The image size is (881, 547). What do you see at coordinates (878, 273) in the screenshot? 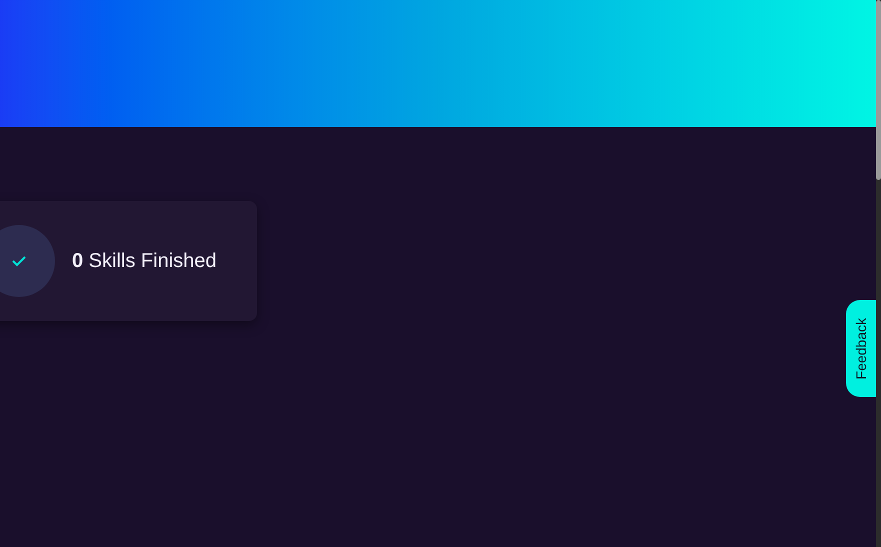
I see `scrollbar` at bounding box center [878, 273].